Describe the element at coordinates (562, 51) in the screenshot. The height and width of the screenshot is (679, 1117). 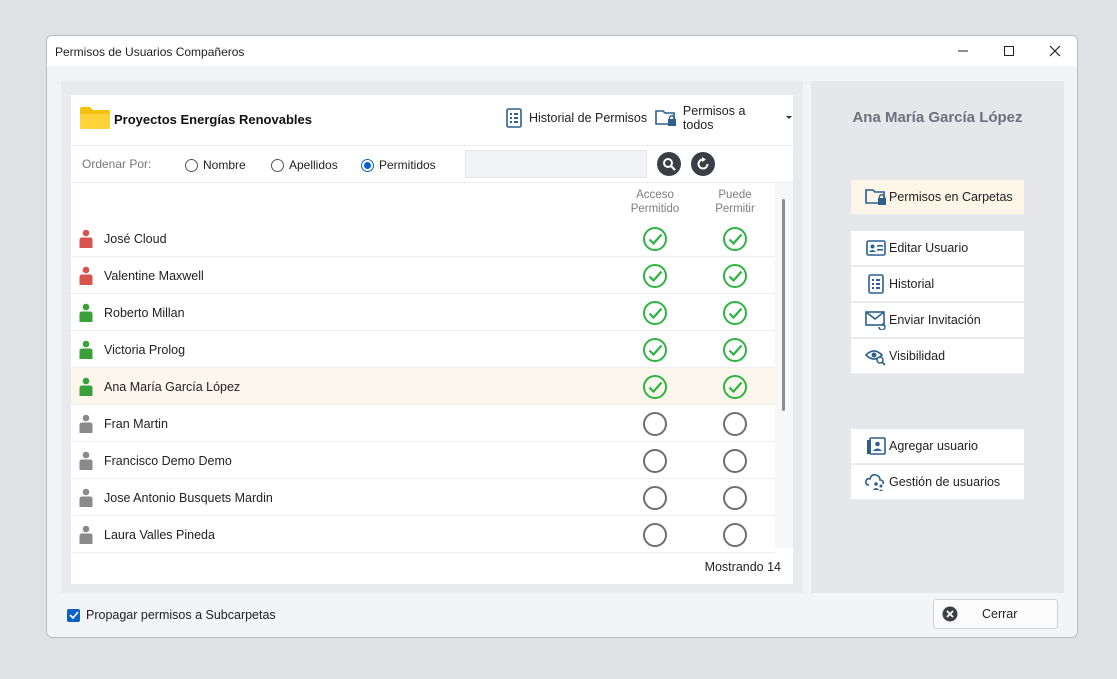
I see `title-bar: Permisos de Usuarios Compañeros` at that location.